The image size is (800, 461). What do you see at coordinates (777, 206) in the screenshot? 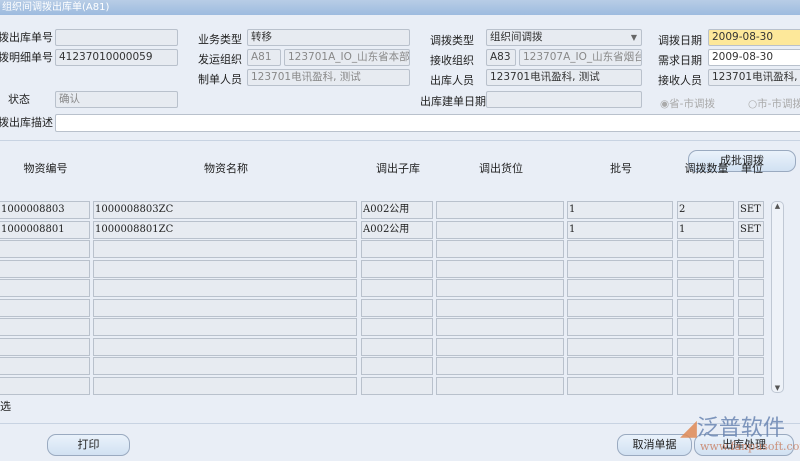
I see `scroll-up-icon: ▲` at bounding box center [777, 206].